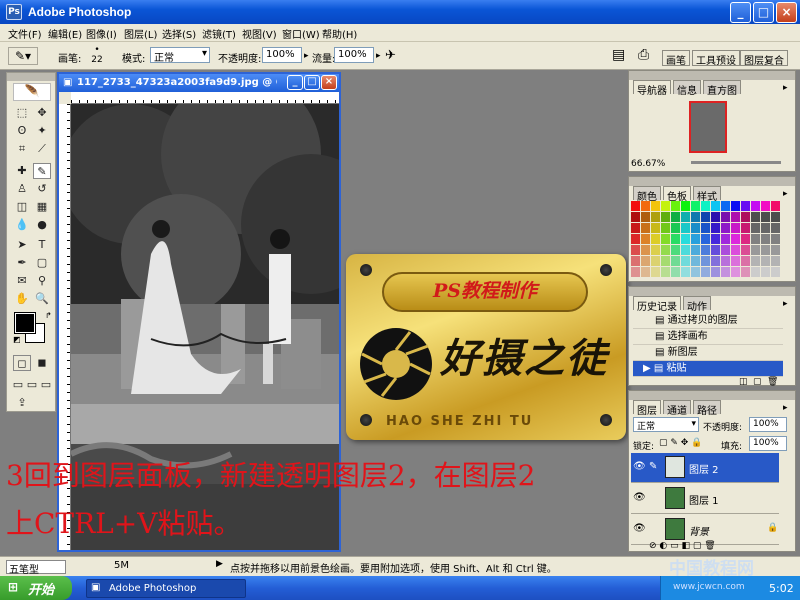 The image size is (800, 600). I want to click on menu-window: 窗口(W), so click(301, 33).